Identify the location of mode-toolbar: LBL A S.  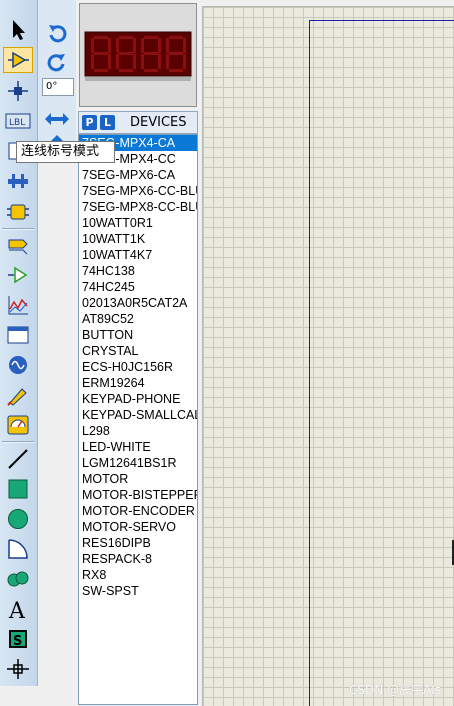
(19, 343).